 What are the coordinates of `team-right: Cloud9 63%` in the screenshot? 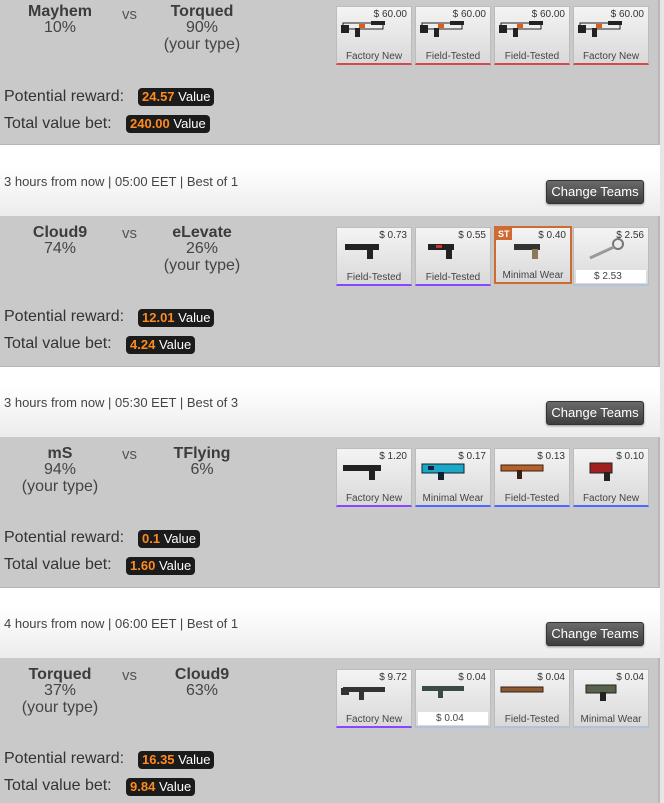 It's located at (202, 683).